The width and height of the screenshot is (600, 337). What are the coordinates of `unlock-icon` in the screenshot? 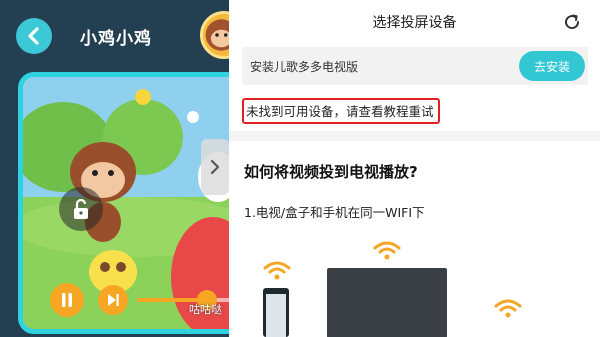 It's located at (81, 208).